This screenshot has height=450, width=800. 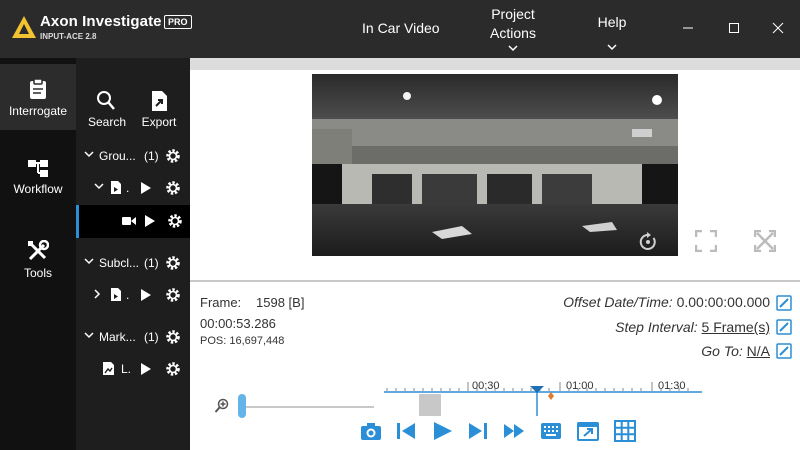 I want to click on rail-item-workflow: Workflow, so click(x=38, y=181).